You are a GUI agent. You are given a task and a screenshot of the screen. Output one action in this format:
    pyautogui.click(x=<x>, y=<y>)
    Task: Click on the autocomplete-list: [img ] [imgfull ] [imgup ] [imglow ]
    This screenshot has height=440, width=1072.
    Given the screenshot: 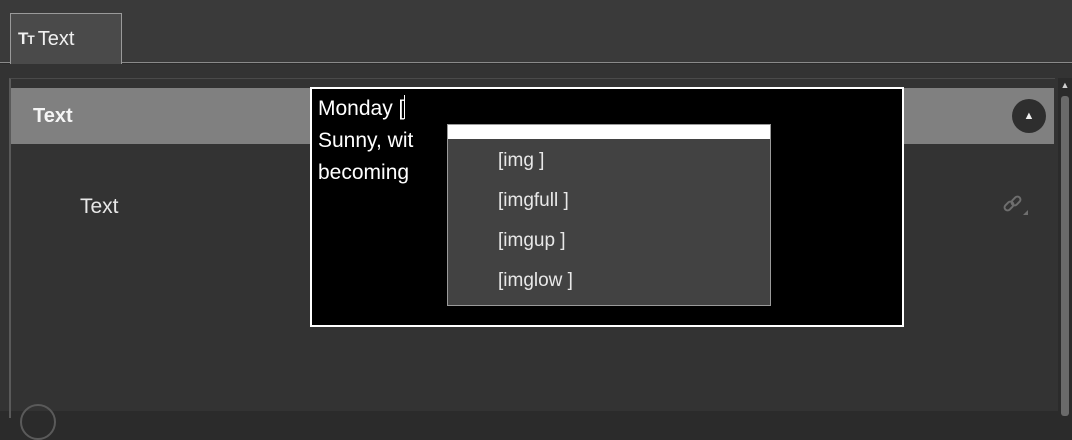 What is the action you would take?
    pyautogui.click(x=609, y=221)
    